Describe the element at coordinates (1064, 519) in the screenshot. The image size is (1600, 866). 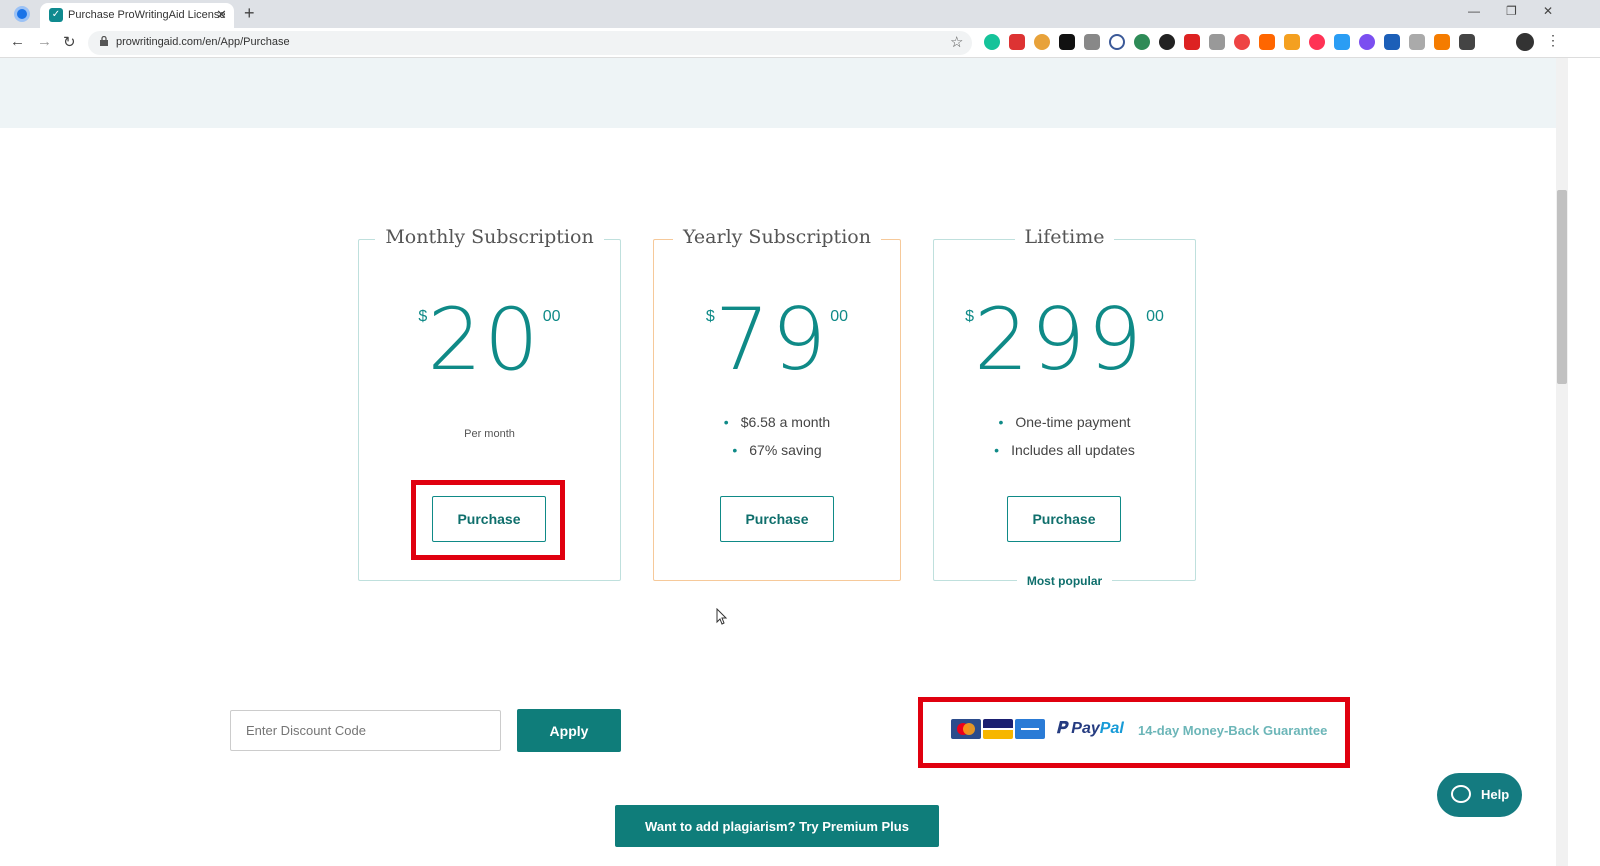
I see `purchase-lifetime-button: Purchase` at that location.